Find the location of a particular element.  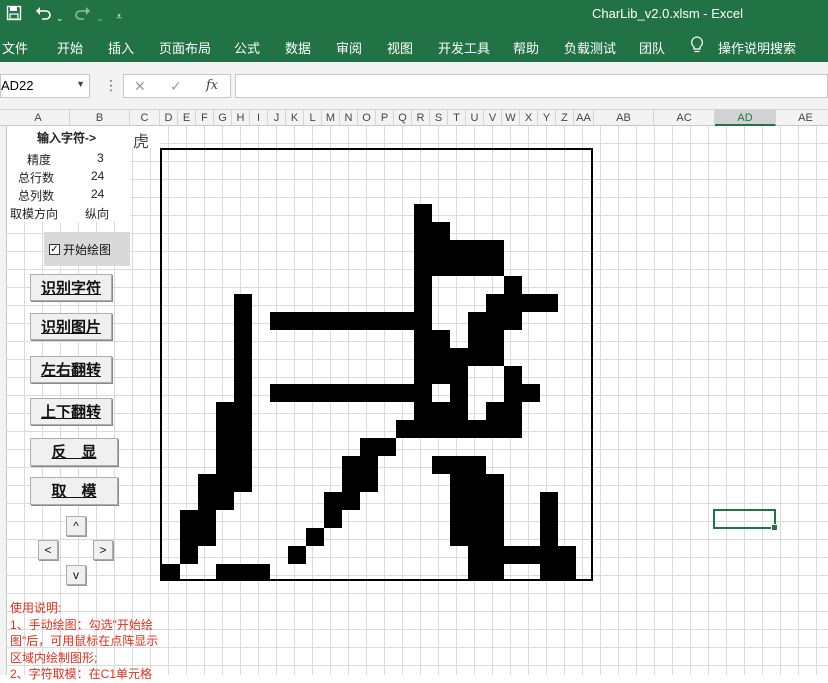

column-header-o: O is located at coordinates (367, 118).